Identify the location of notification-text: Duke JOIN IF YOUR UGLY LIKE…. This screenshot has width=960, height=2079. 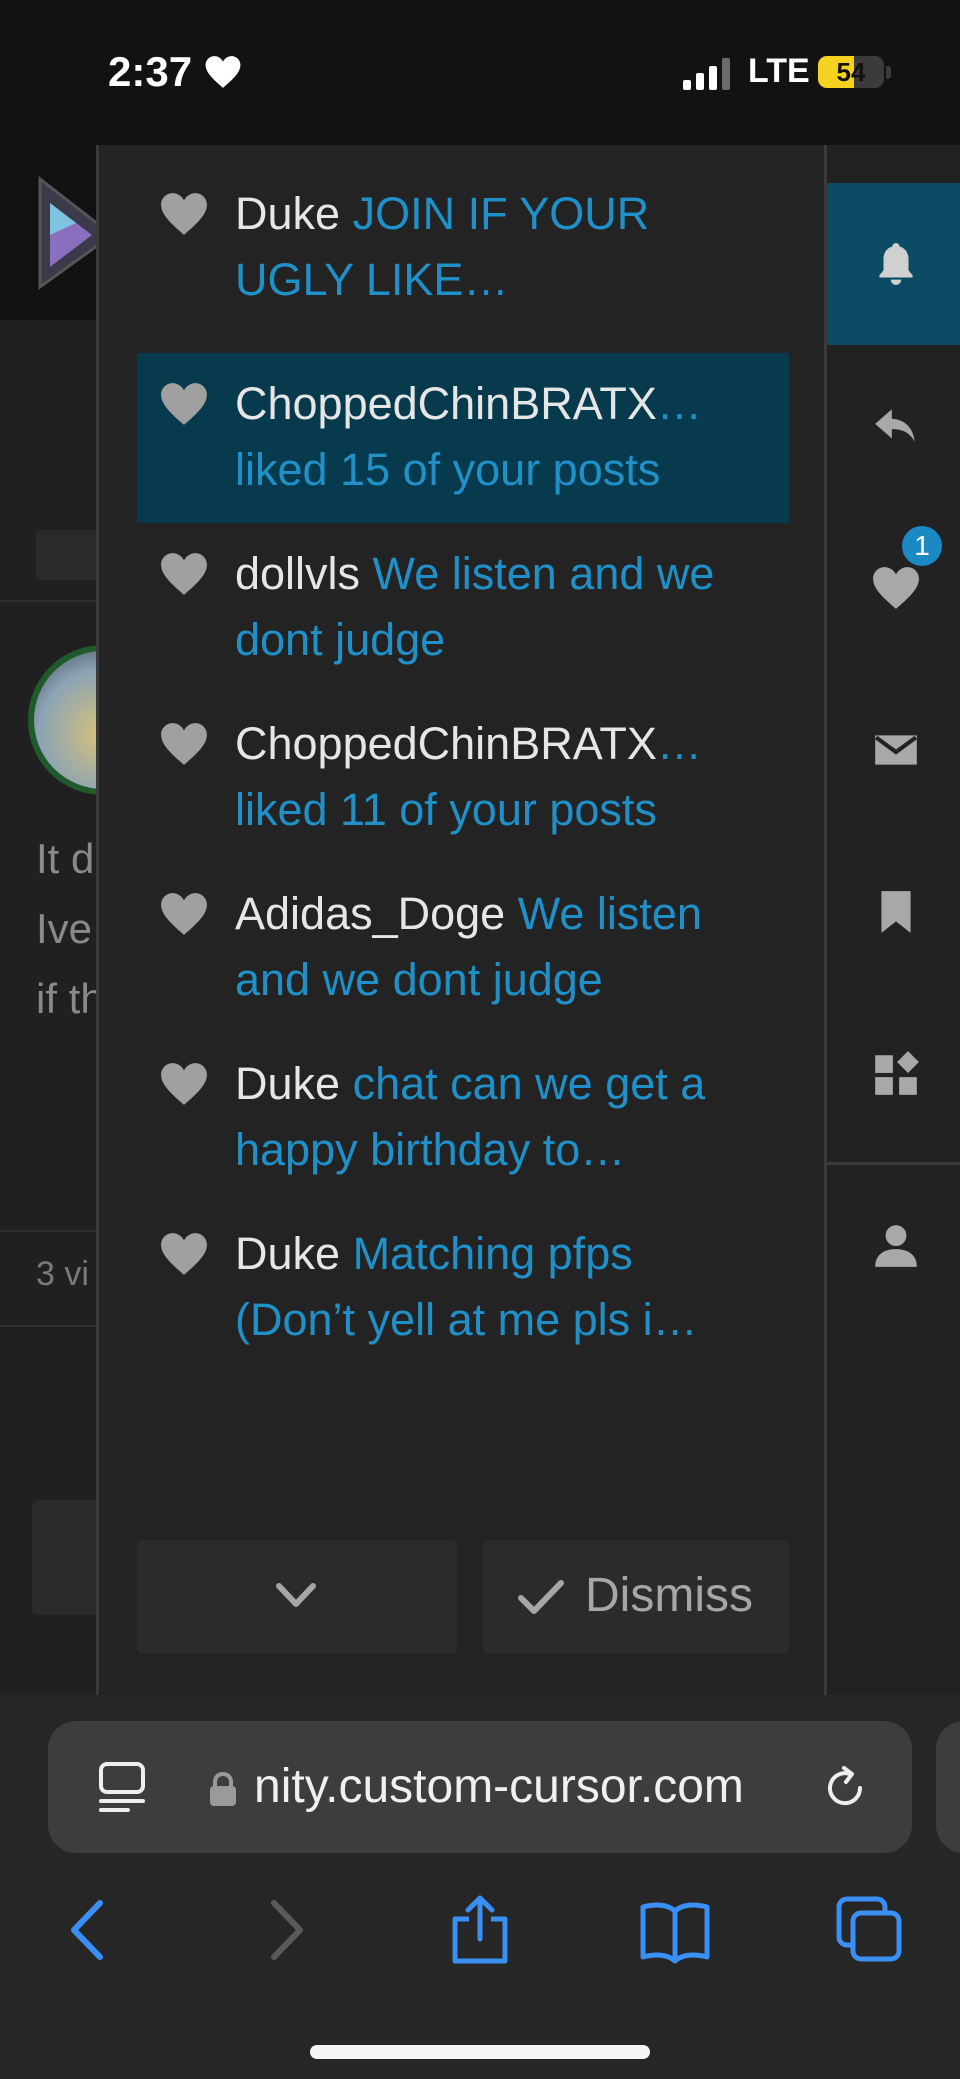
(495, 247).